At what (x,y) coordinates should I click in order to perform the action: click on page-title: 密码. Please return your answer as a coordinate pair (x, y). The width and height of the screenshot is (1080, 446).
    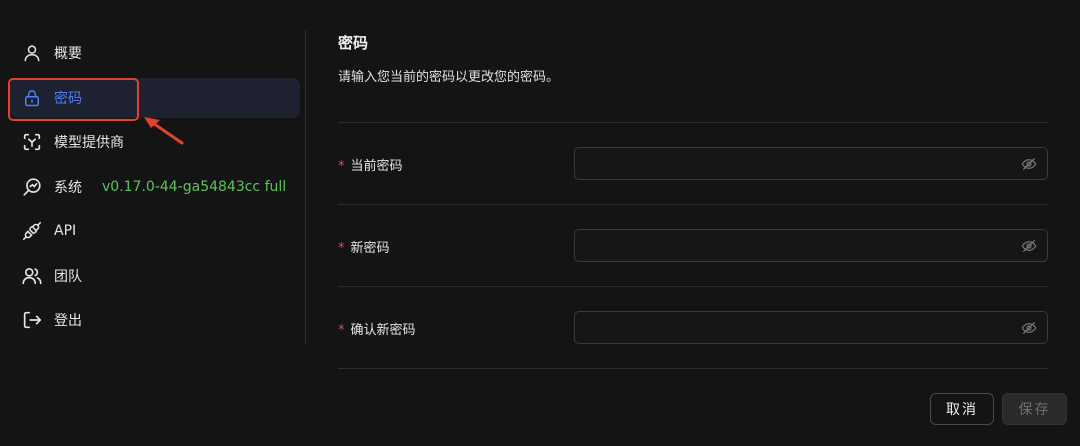
    Looking at the image, I should click on (353, 43).